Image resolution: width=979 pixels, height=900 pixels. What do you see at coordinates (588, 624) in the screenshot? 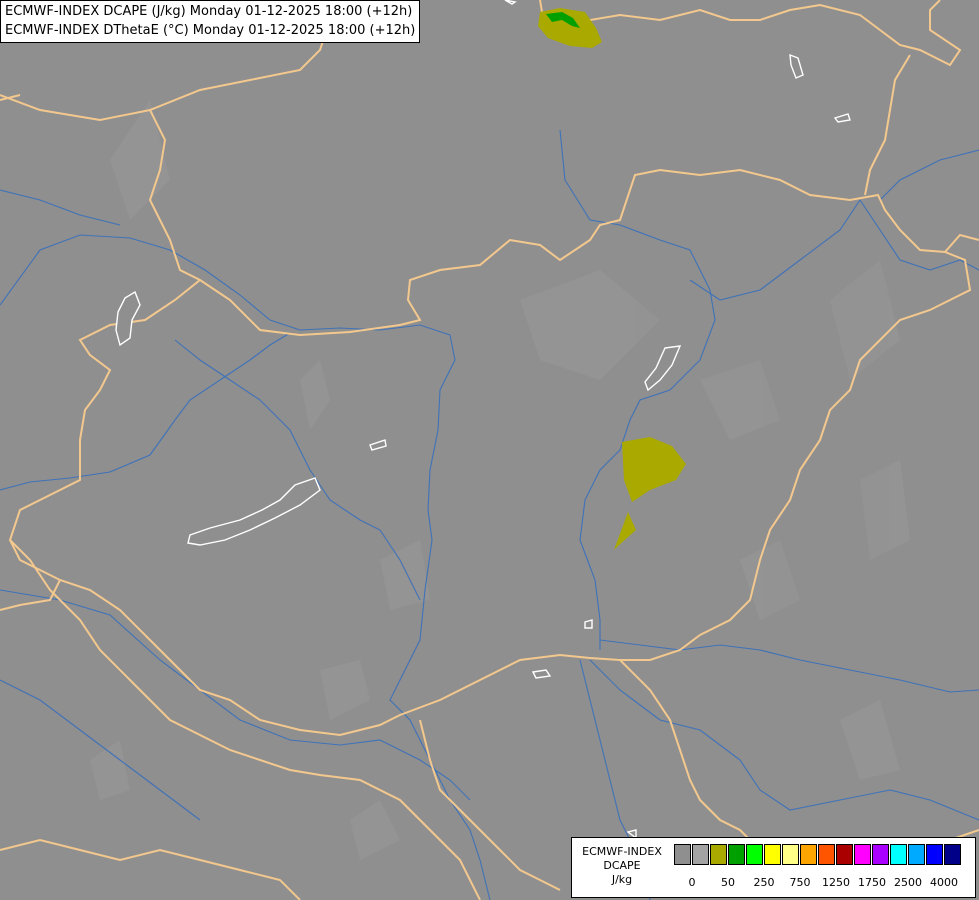
I see `lake-south` at bounding box center [588, 624].